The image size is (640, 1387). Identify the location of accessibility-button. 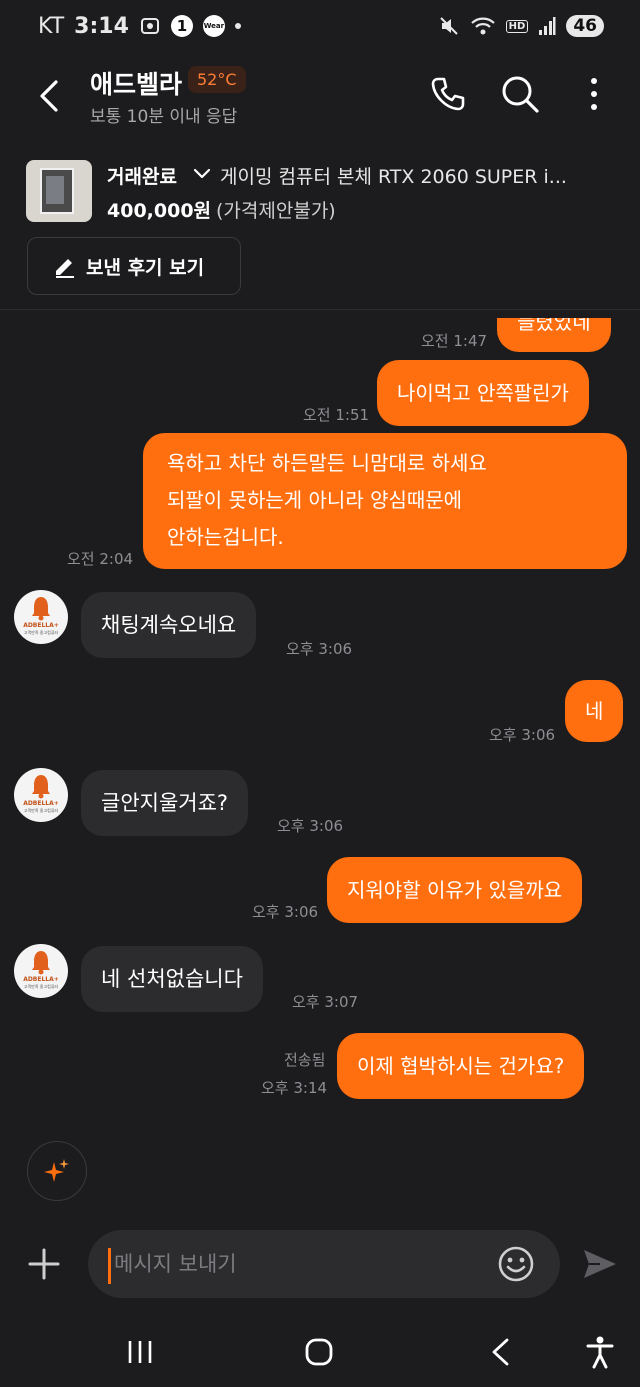
(600, 1352).